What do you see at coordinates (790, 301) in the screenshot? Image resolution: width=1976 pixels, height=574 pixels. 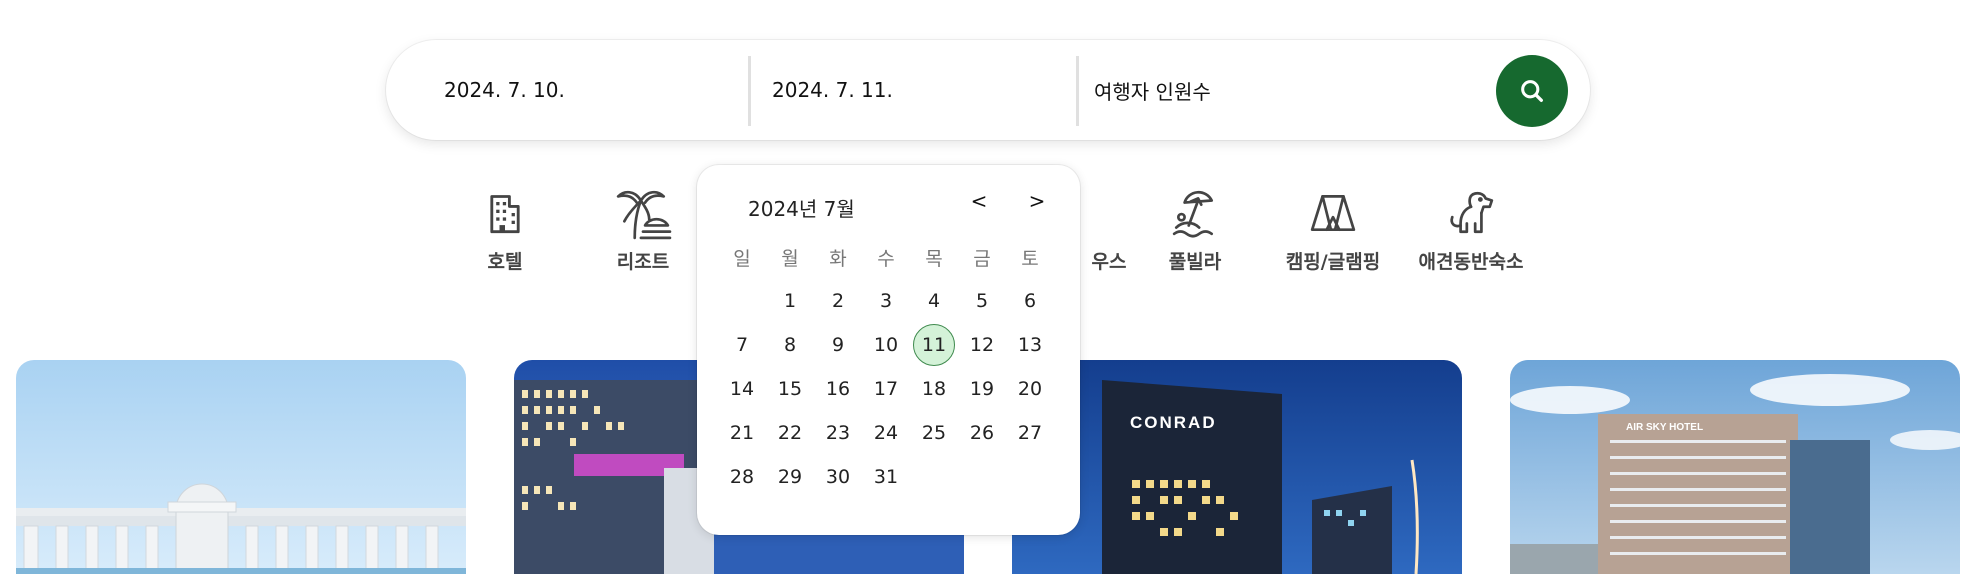 I see `calendar-day: 1` at bounding box center [790, 301].